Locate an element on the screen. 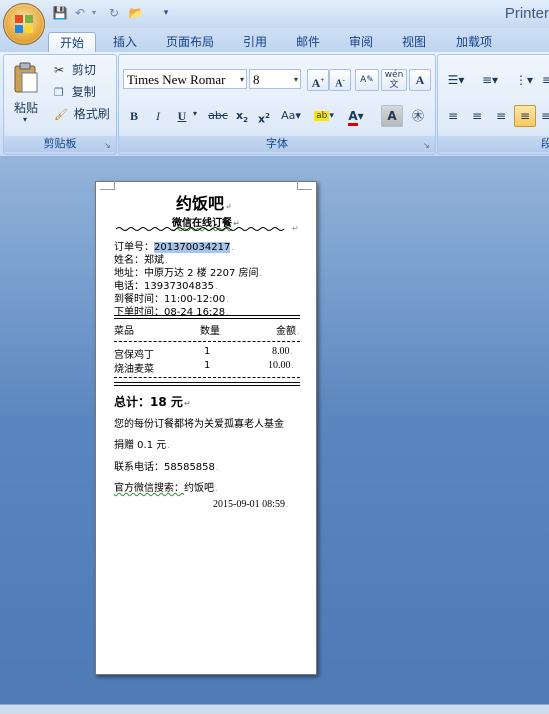  font-color-icon: A▾ is located at coordinates (356, 116).